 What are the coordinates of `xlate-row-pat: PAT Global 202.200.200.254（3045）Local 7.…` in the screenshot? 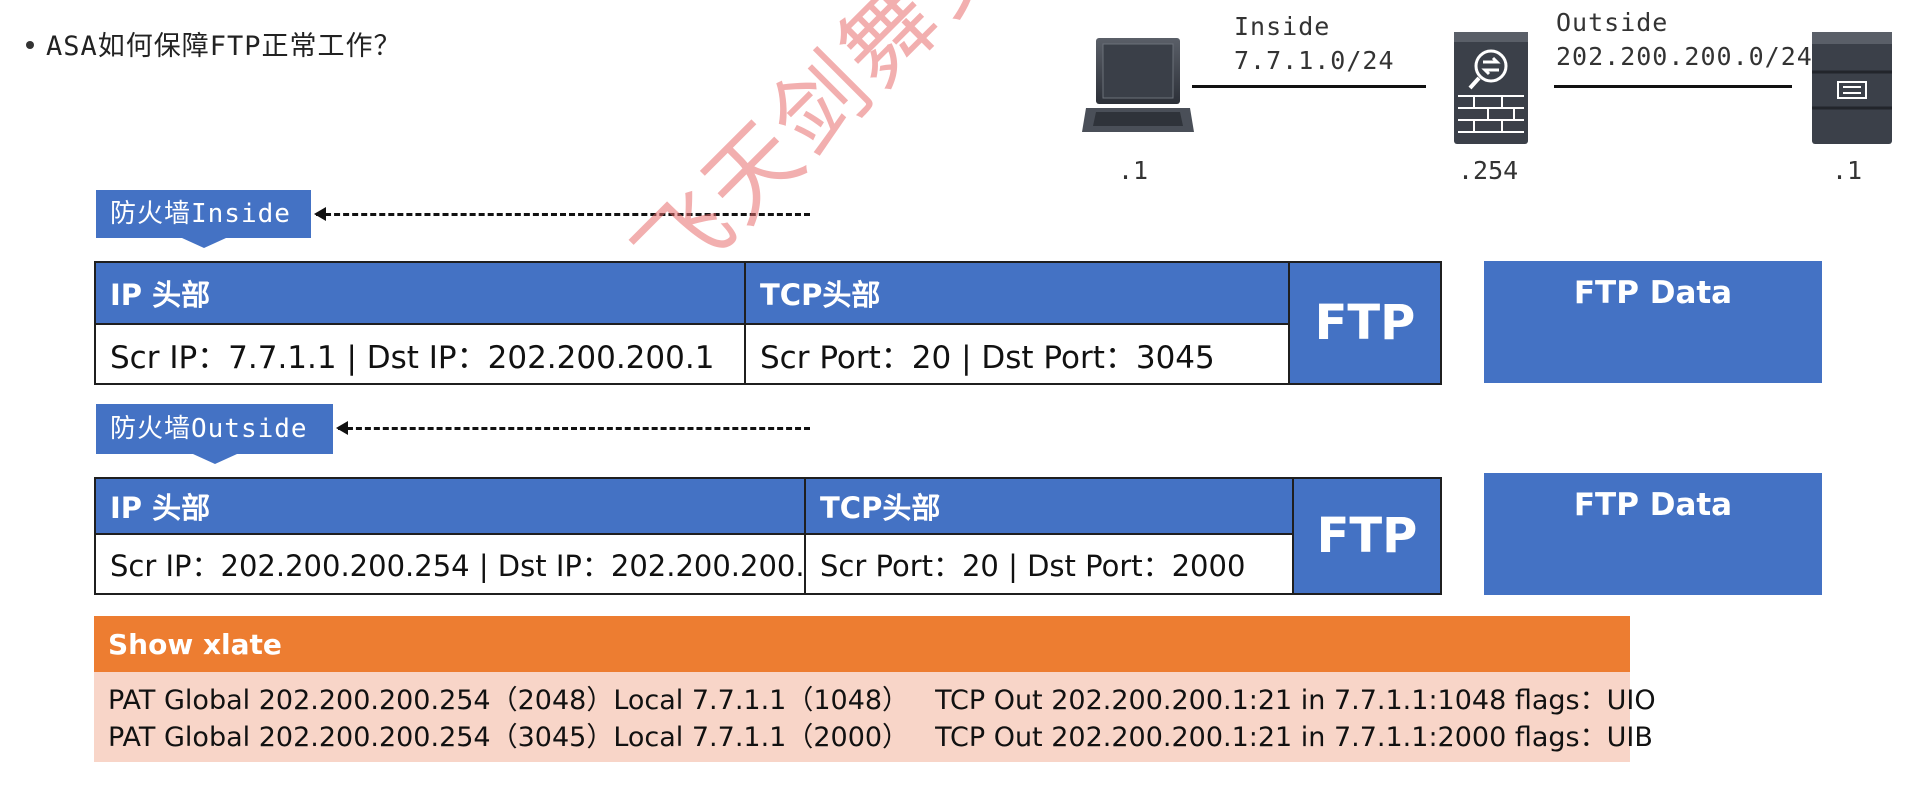 It's located at (509, 737).